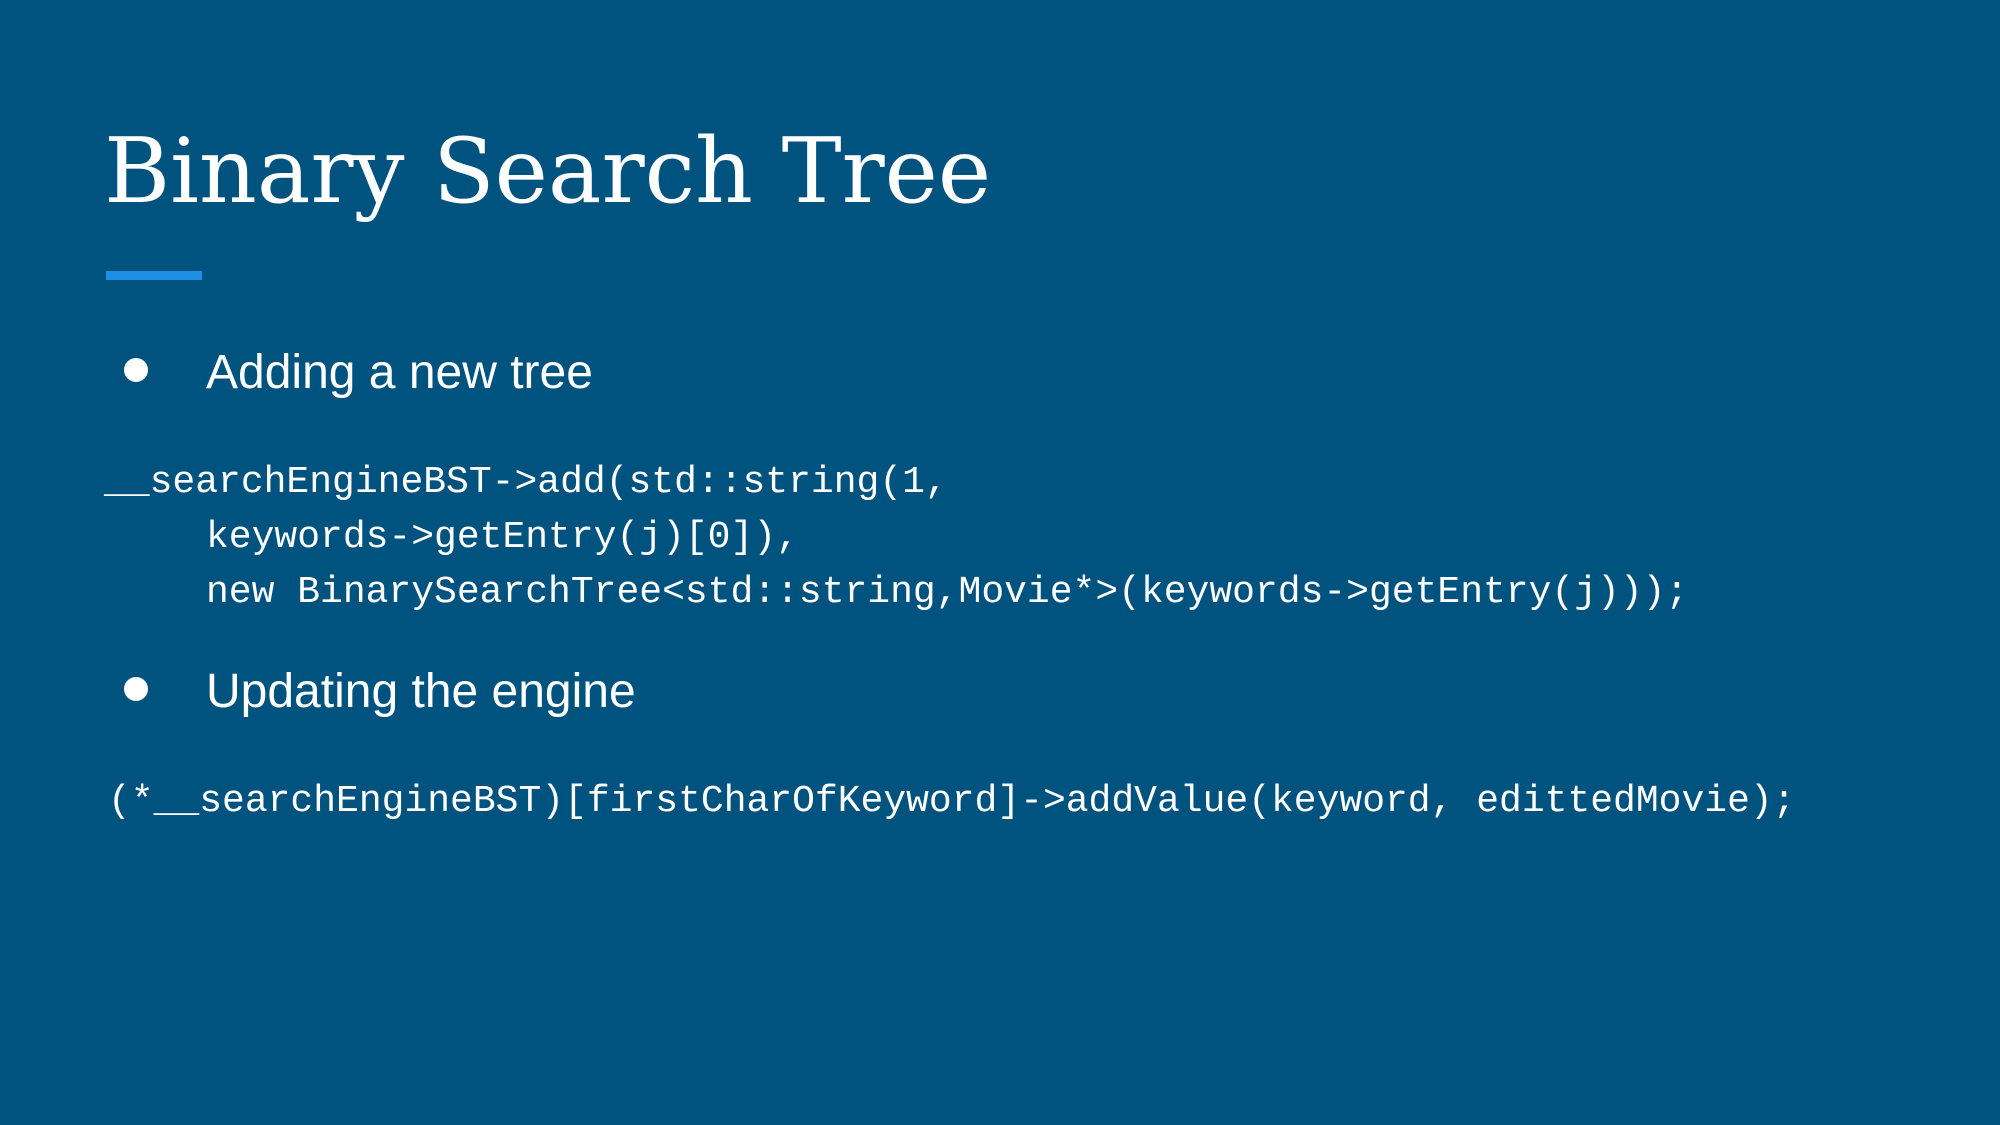  Describe the element at coordinates (548, 171) in the screenshot. I see `slide-title: Binary Search Tree` at that location.